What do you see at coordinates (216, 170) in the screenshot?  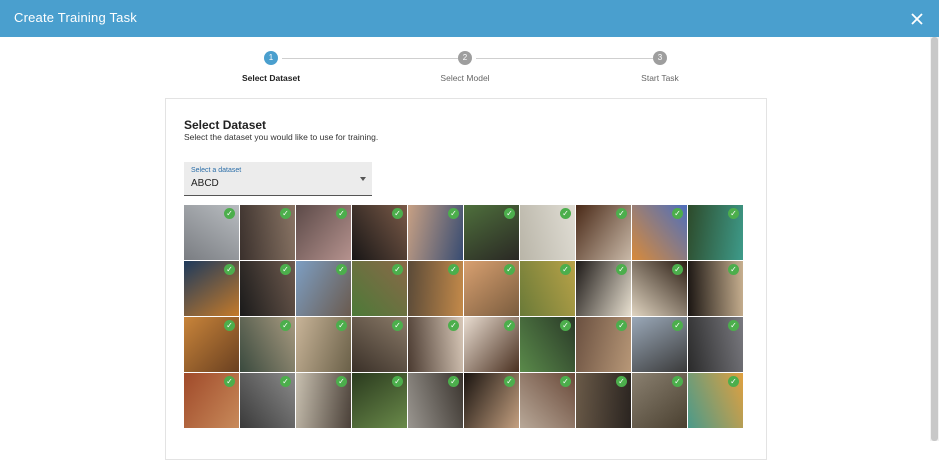 I see `dataset-select-label: Select a dataset` at bounding box center [216, 170].